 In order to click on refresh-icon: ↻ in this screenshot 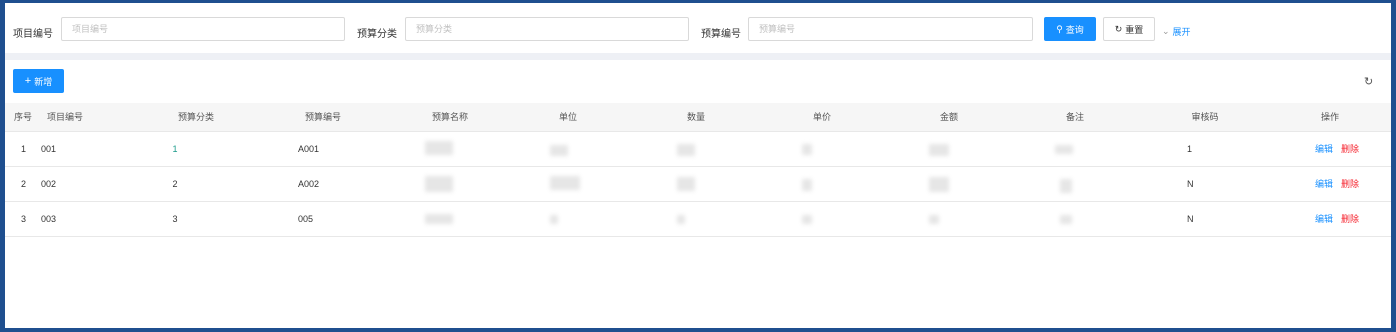, I will do `click(1368, 81)`.